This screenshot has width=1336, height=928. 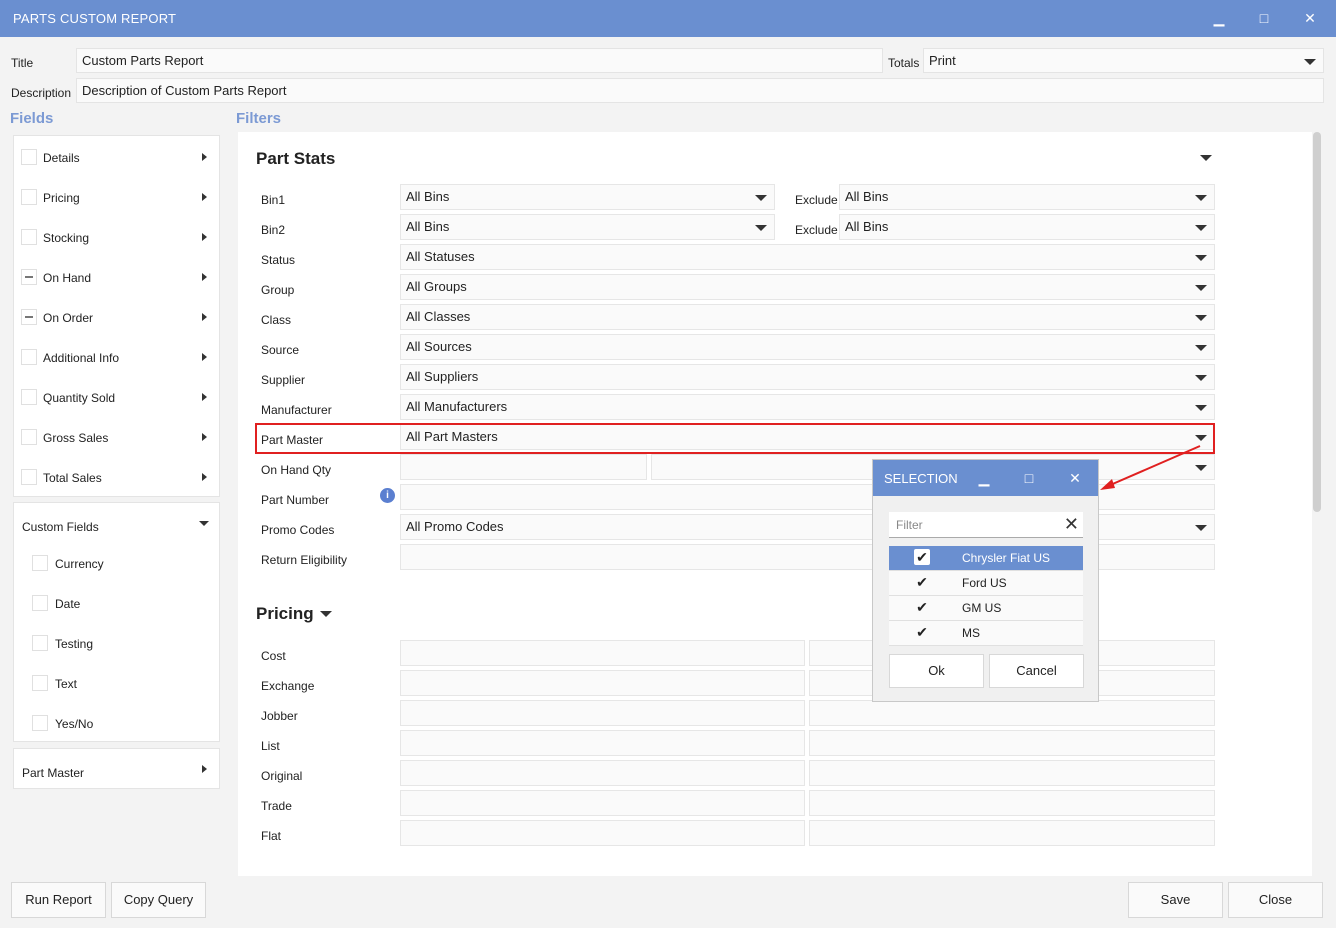 What do you see at coordinates (807, 317) in the screenshot?
I see `filter-select: All Classes` at bounding box center [807, 317].